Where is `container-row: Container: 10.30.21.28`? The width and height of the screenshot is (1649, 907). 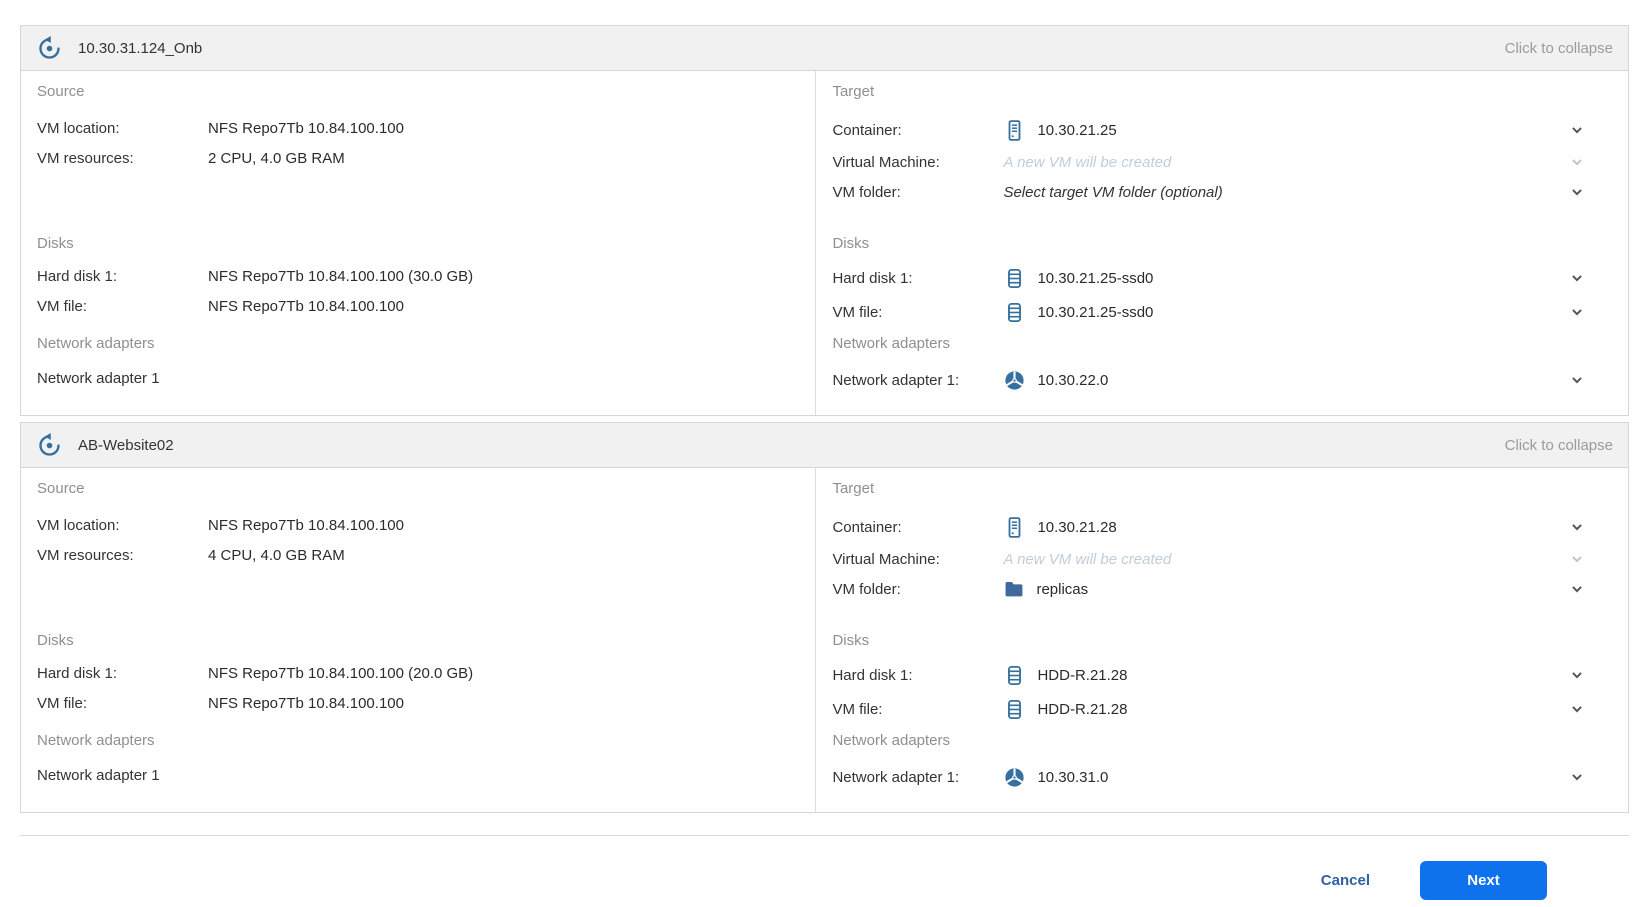 container-row: Container: 10.30.21.28 is located at coordinates (1222, 527).